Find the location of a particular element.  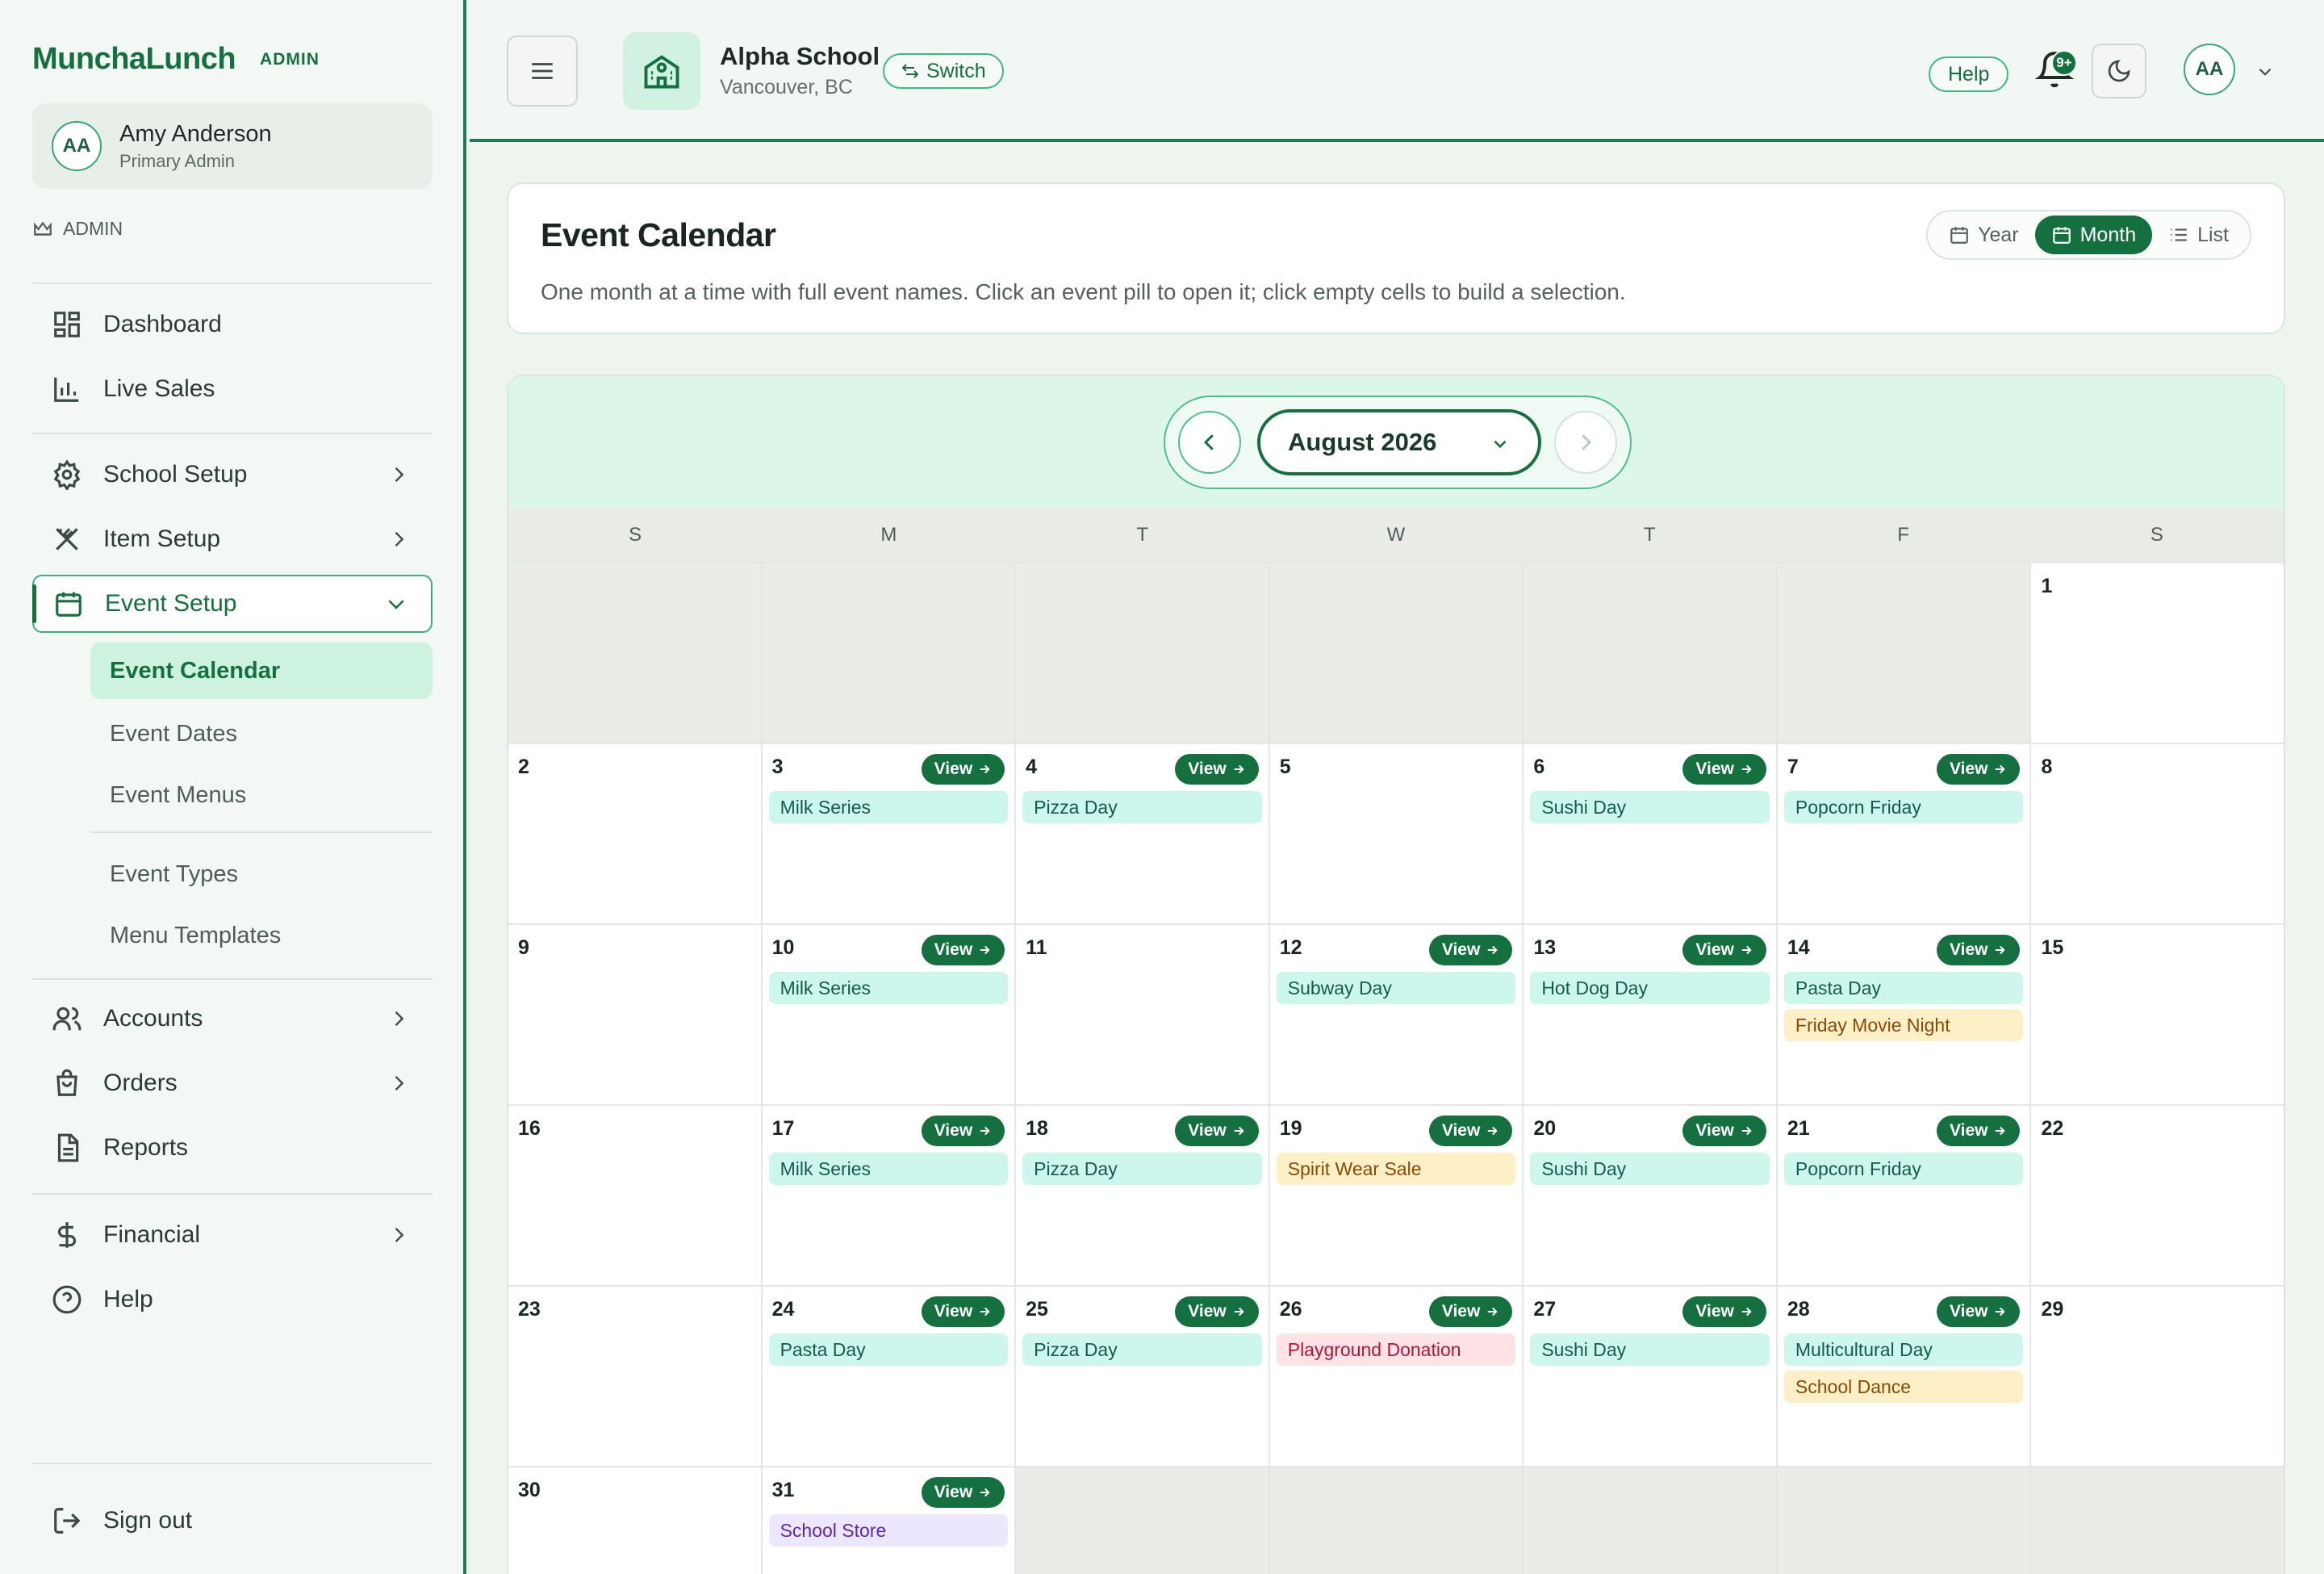

calendar-day-cell: 26 View Playground Donation is located at coordinates (1396, 1376).